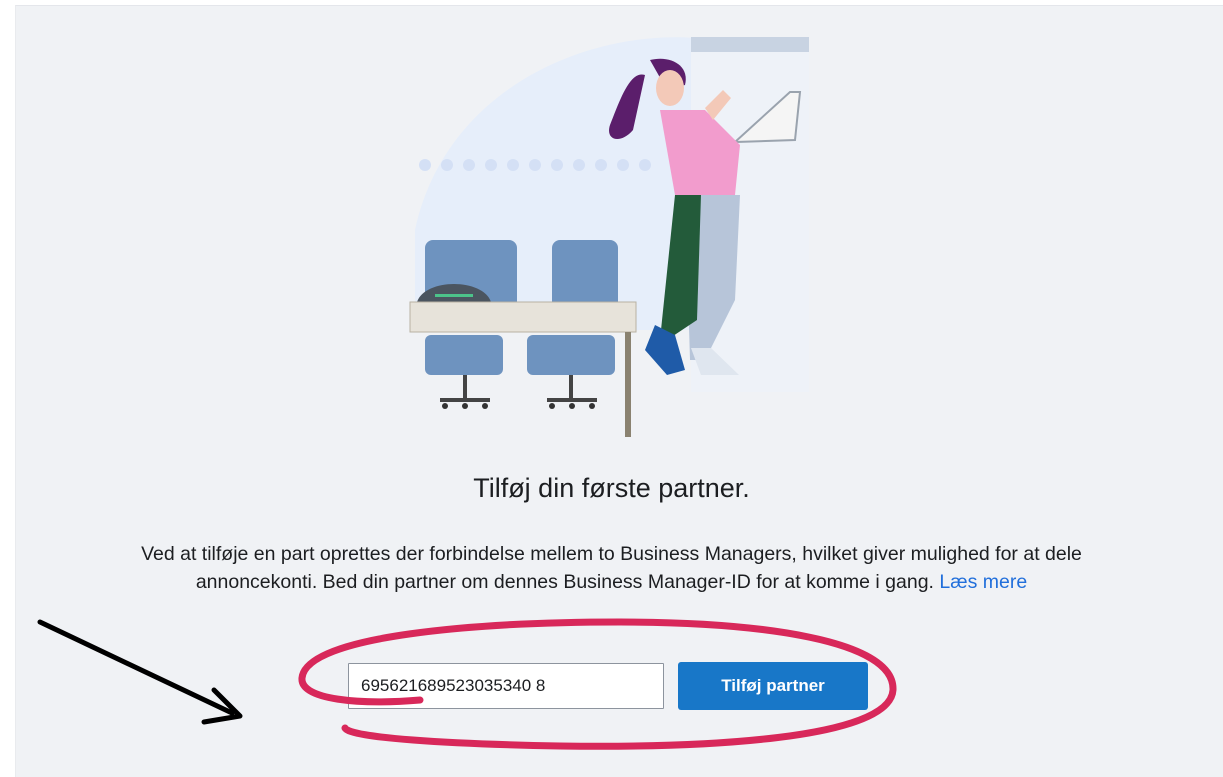  I want to click on page-title: Tilføj din første partner., so click(611, 488).